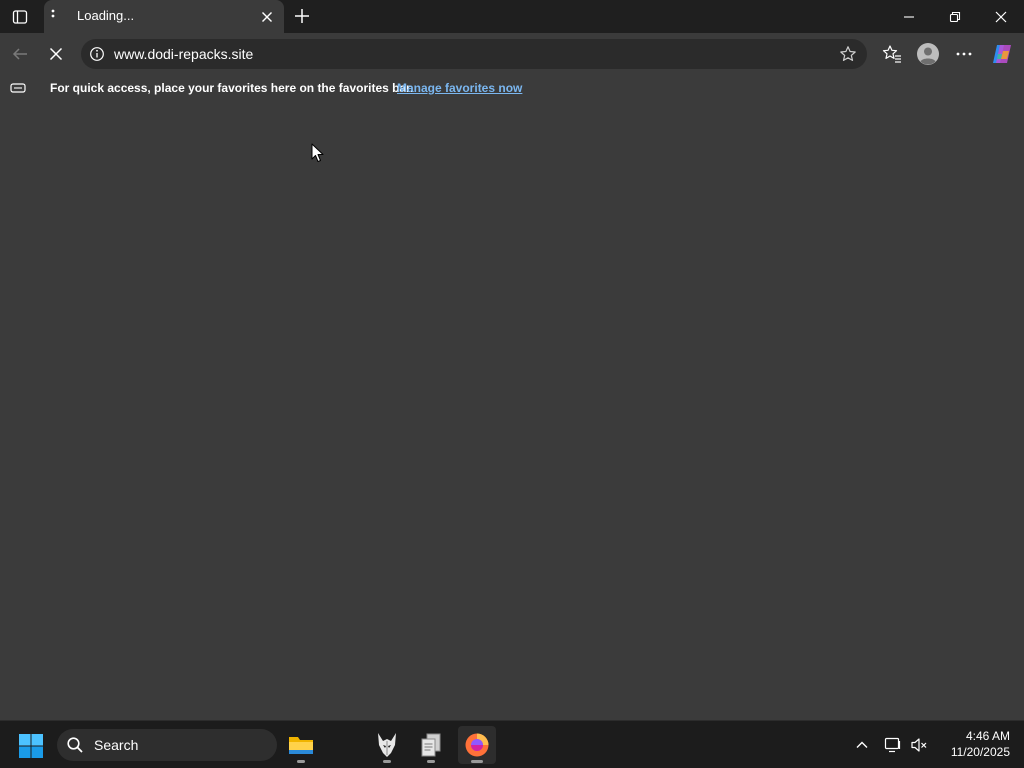  I want to click on display-network-icon, so click(892, 745).